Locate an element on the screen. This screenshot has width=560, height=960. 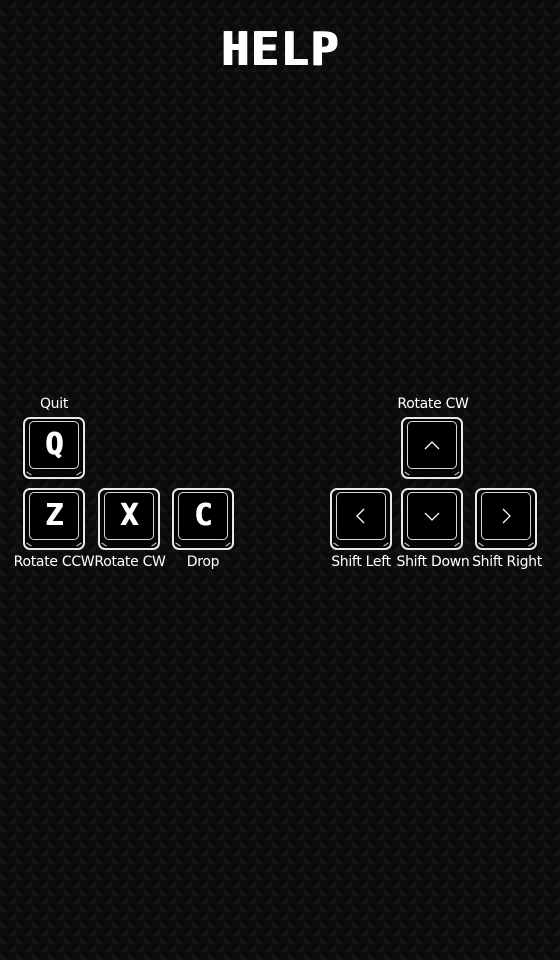
arrow-up-icon is located at coordinates (432, 445).